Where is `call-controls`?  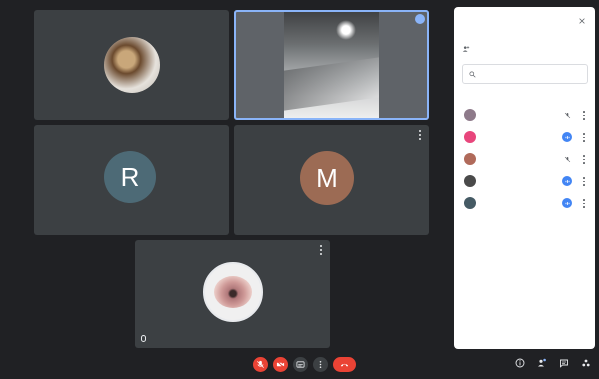 call-controls is located at coordinates (304, 364).